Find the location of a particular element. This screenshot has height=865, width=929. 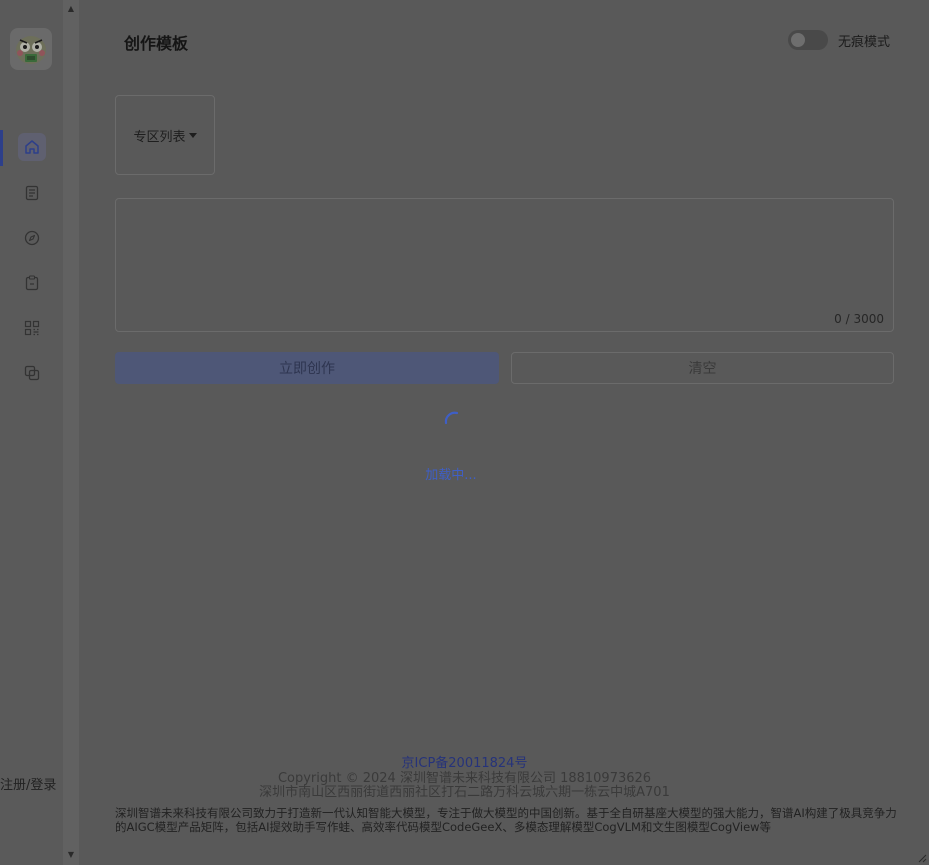

create-now-button: 立即创作 is located at coordinates (307, 368).